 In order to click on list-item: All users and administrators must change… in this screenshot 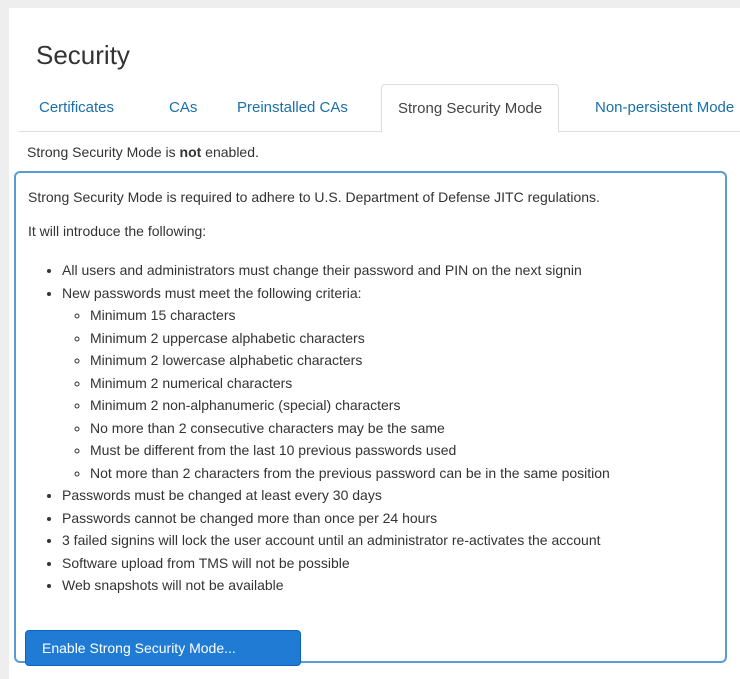, I will do `click(336, 270)`.